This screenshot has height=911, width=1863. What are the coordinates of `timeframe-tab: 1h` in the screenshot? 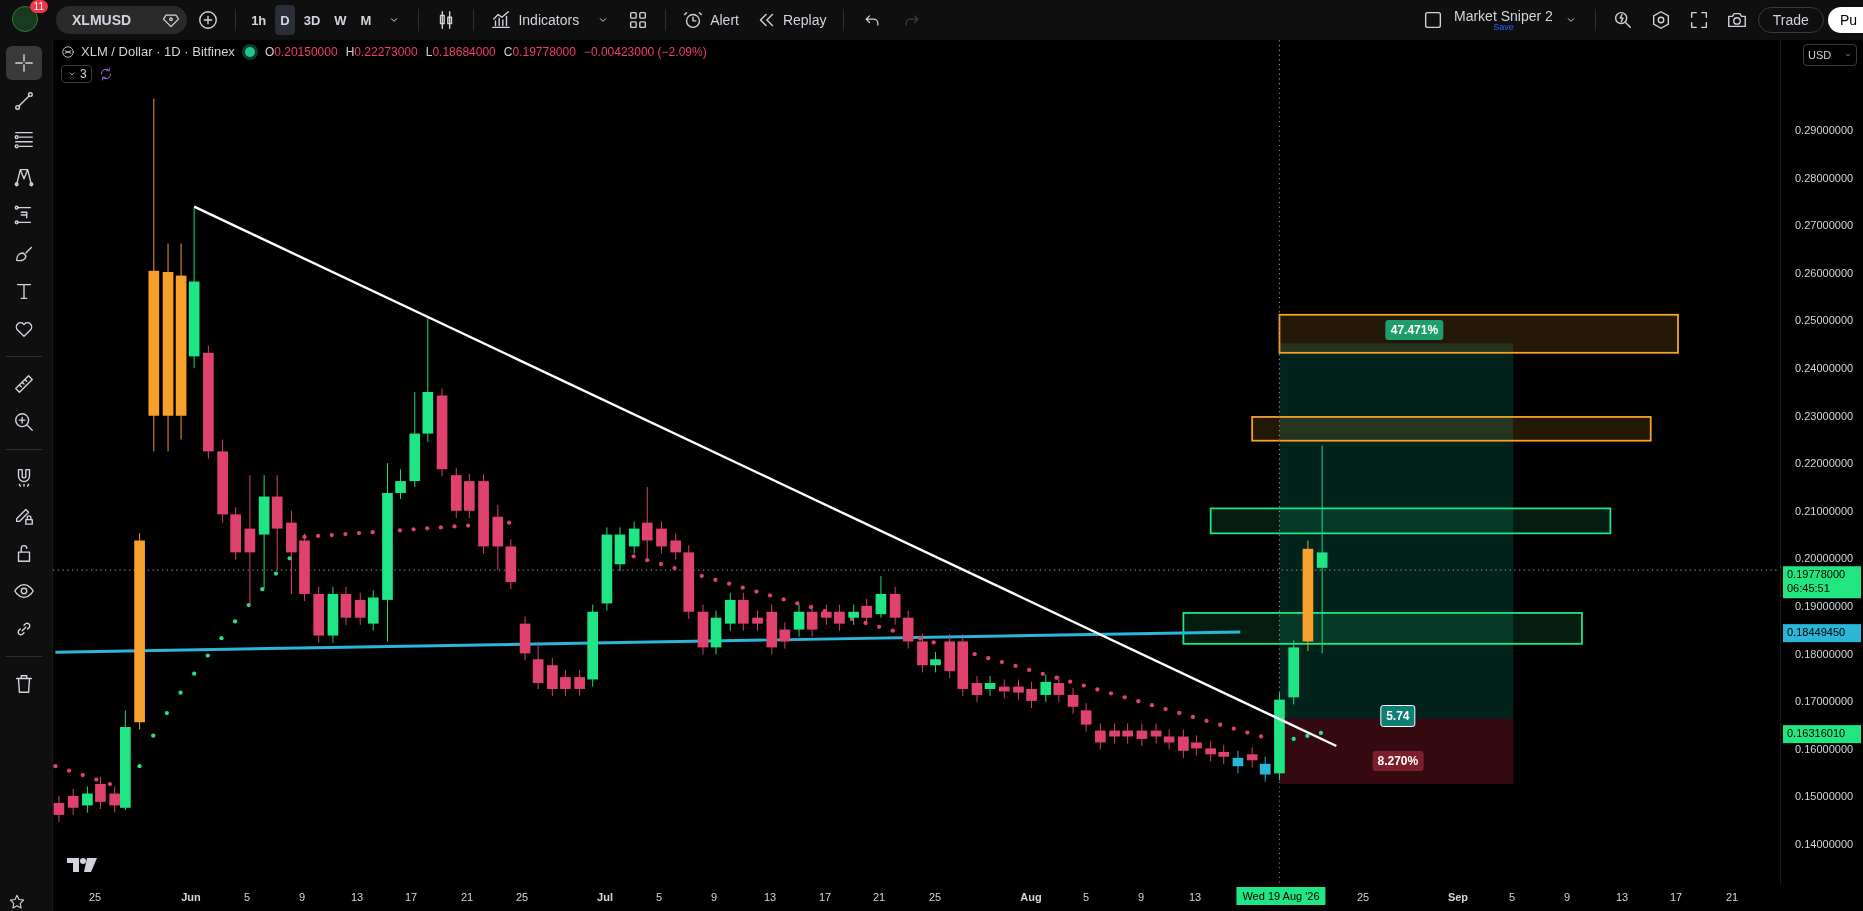 It's located at (259, 20).